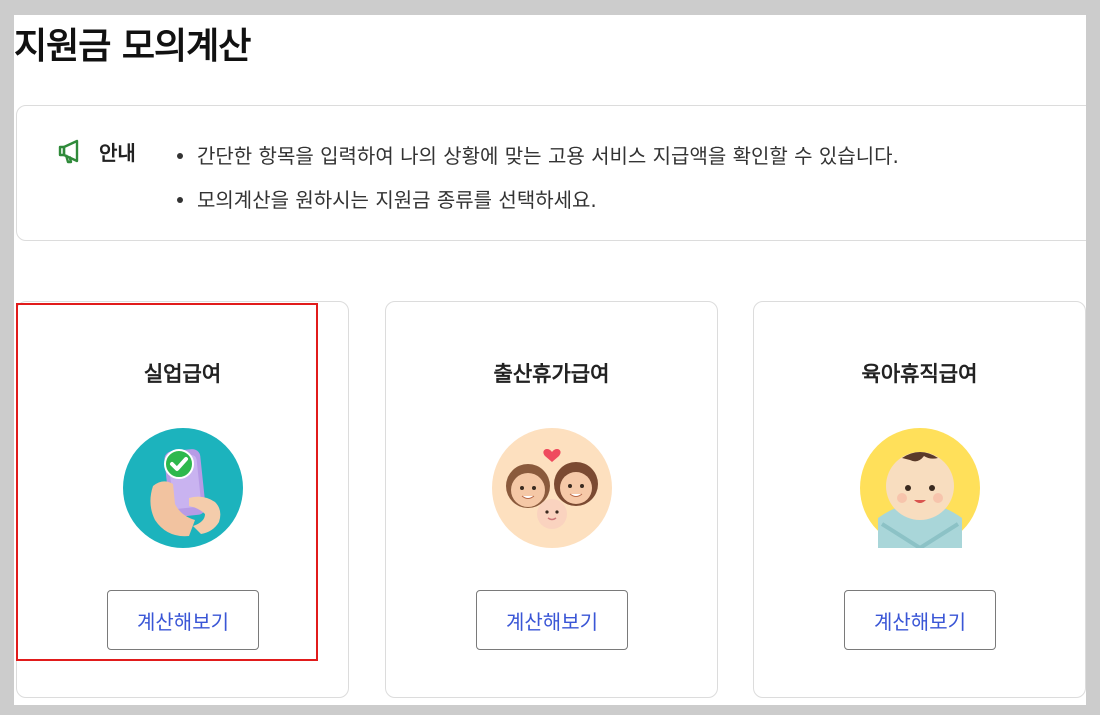 The width and height of the screenshot is (1100, 715). I want to click on notice-item: 모의계산을 원하시는 지원금 종류를 선택하세요., so click(538, 200).